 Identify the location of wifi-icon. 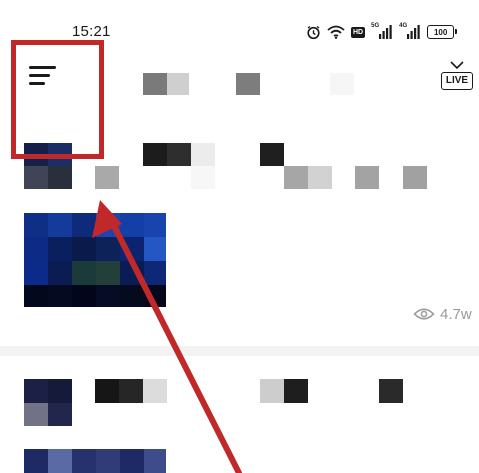
(336, 32).